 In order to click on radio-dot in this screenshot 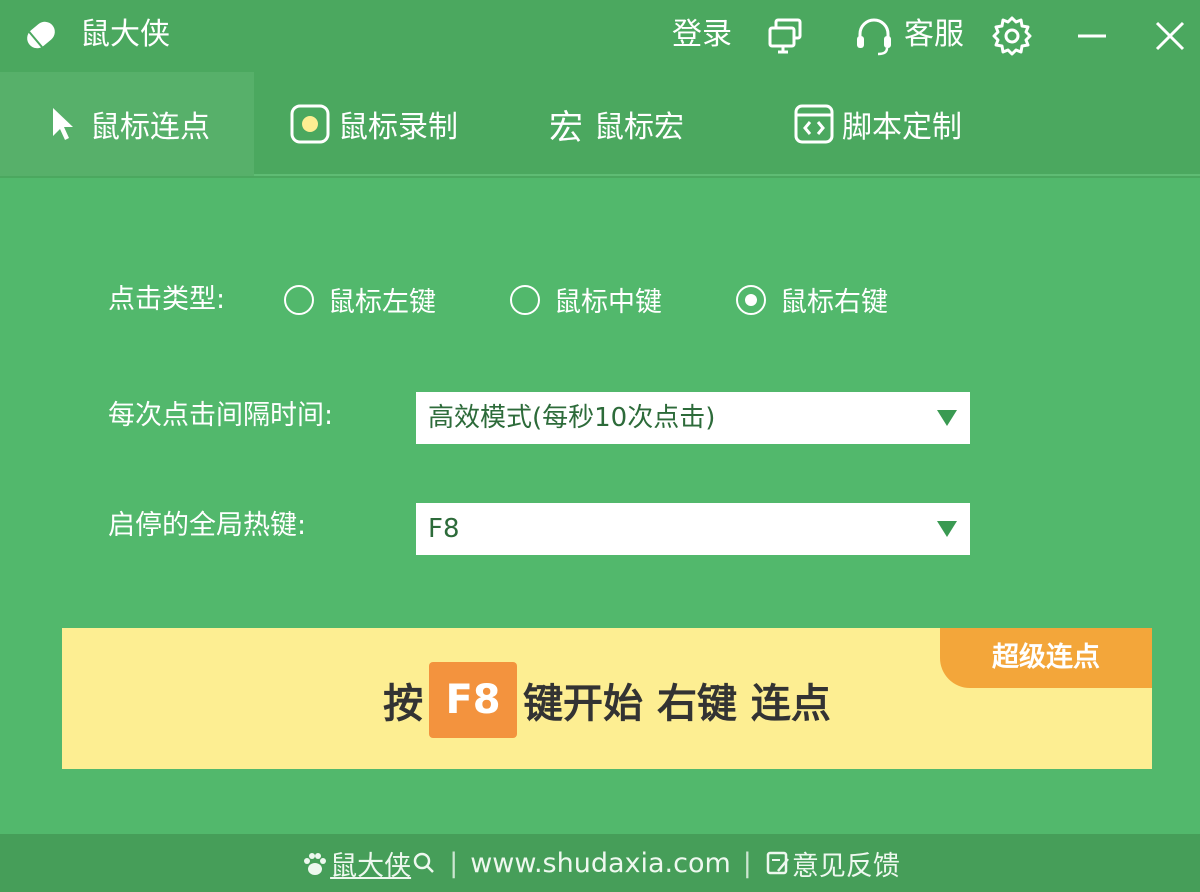, I will do `click(751, 299)`.